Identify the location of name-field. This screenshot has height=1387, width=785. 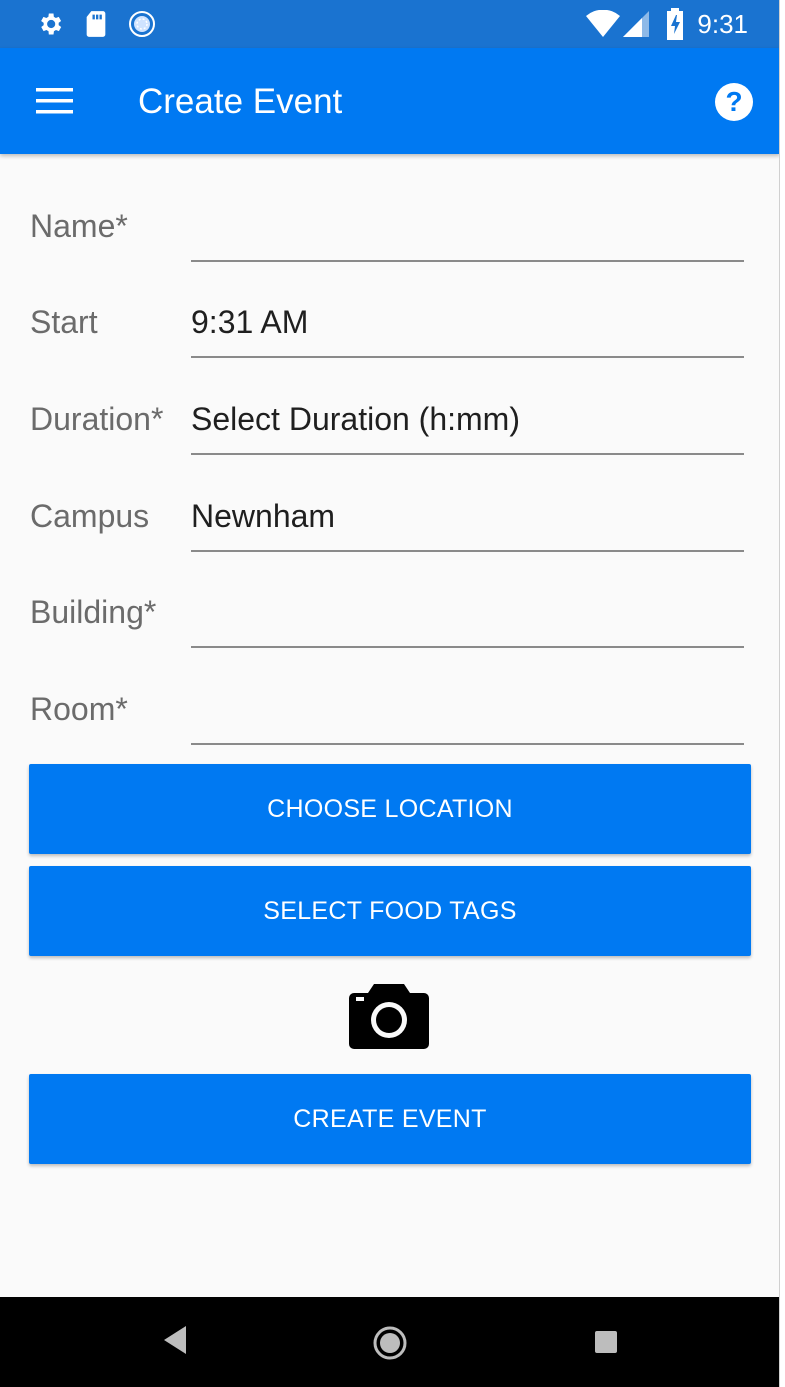
(467, 231).